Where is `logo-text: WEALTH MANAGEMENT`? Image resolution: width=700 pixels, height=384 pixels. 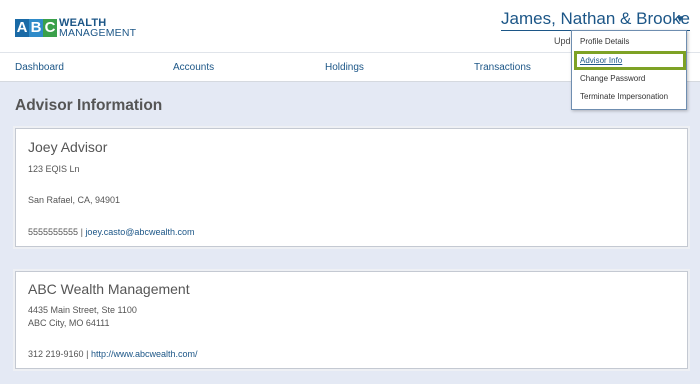
logo-text: WEALTH MANAGEMENT is located at coordinates (98, 28).